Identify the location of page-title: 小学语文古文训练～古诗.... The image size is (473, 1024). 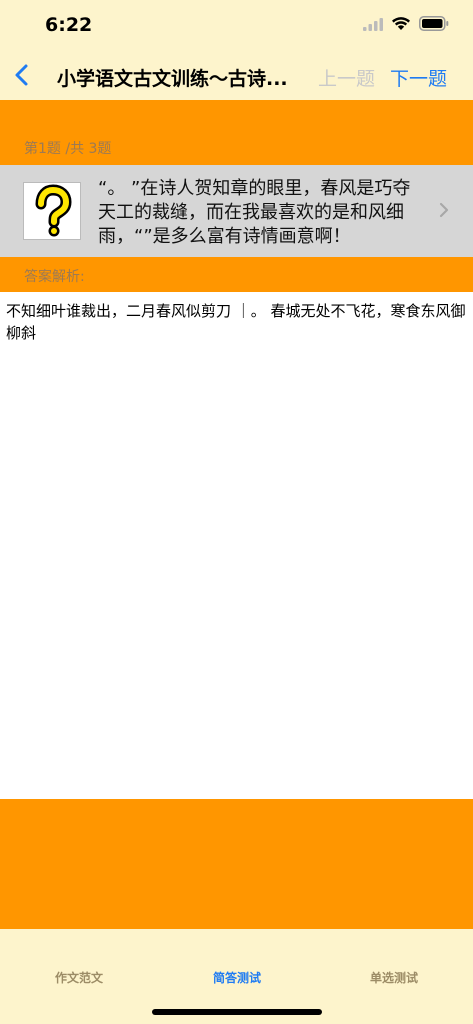
(172, 79).